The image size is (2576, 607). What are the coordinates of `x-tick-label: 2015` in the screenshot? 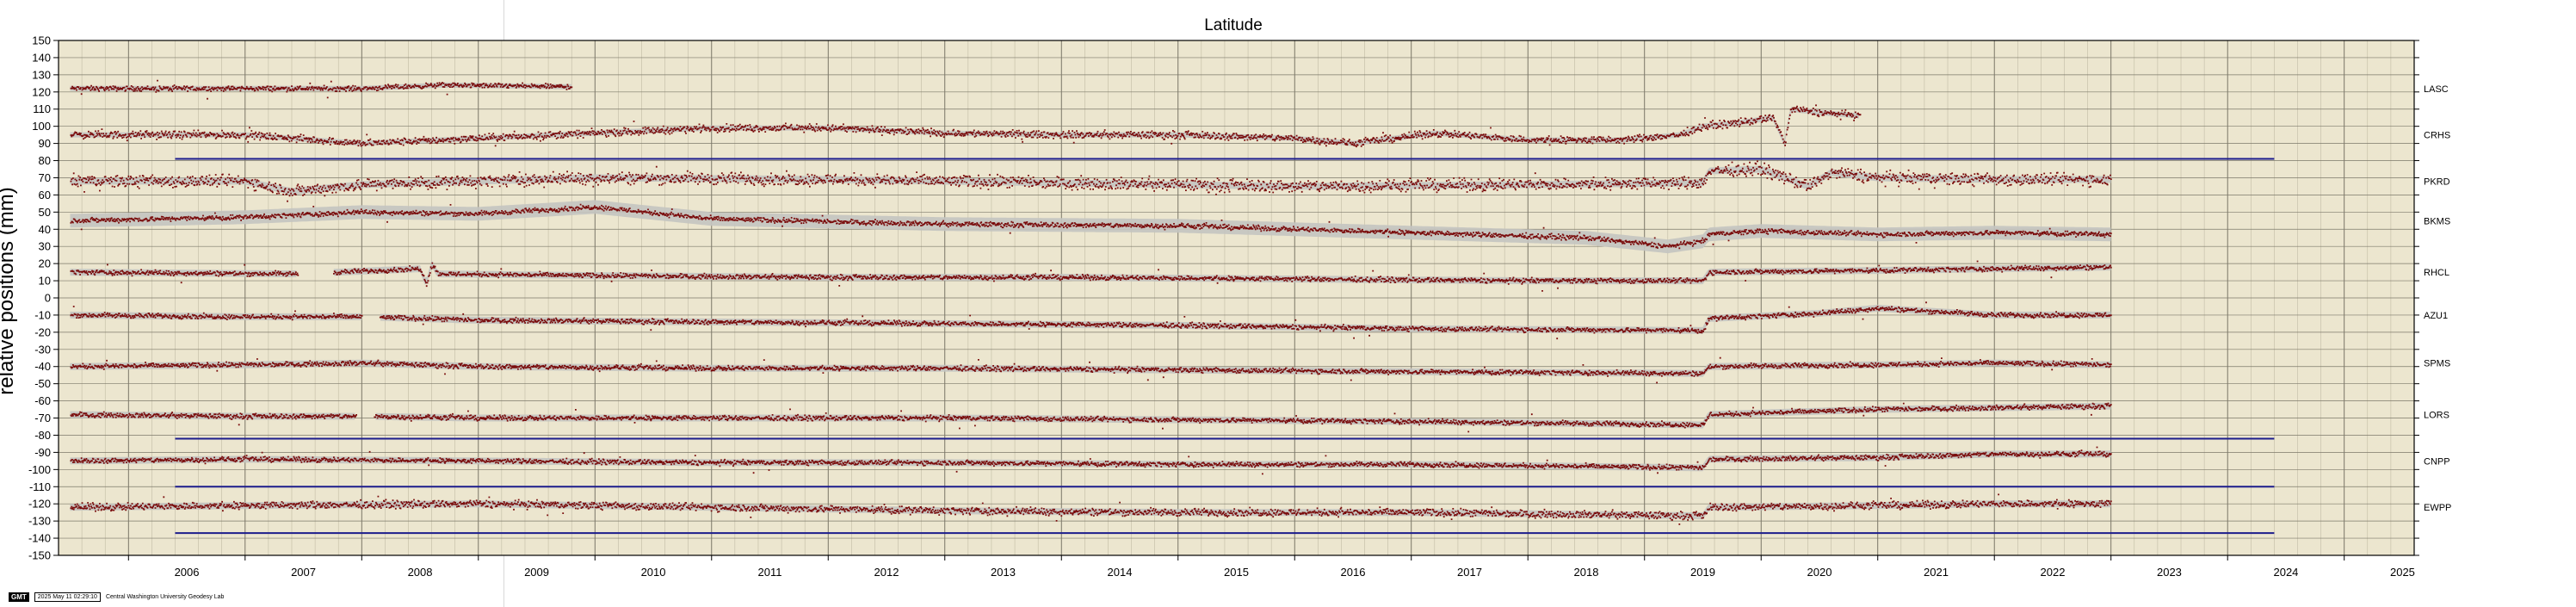 It's located at (1236, 572).